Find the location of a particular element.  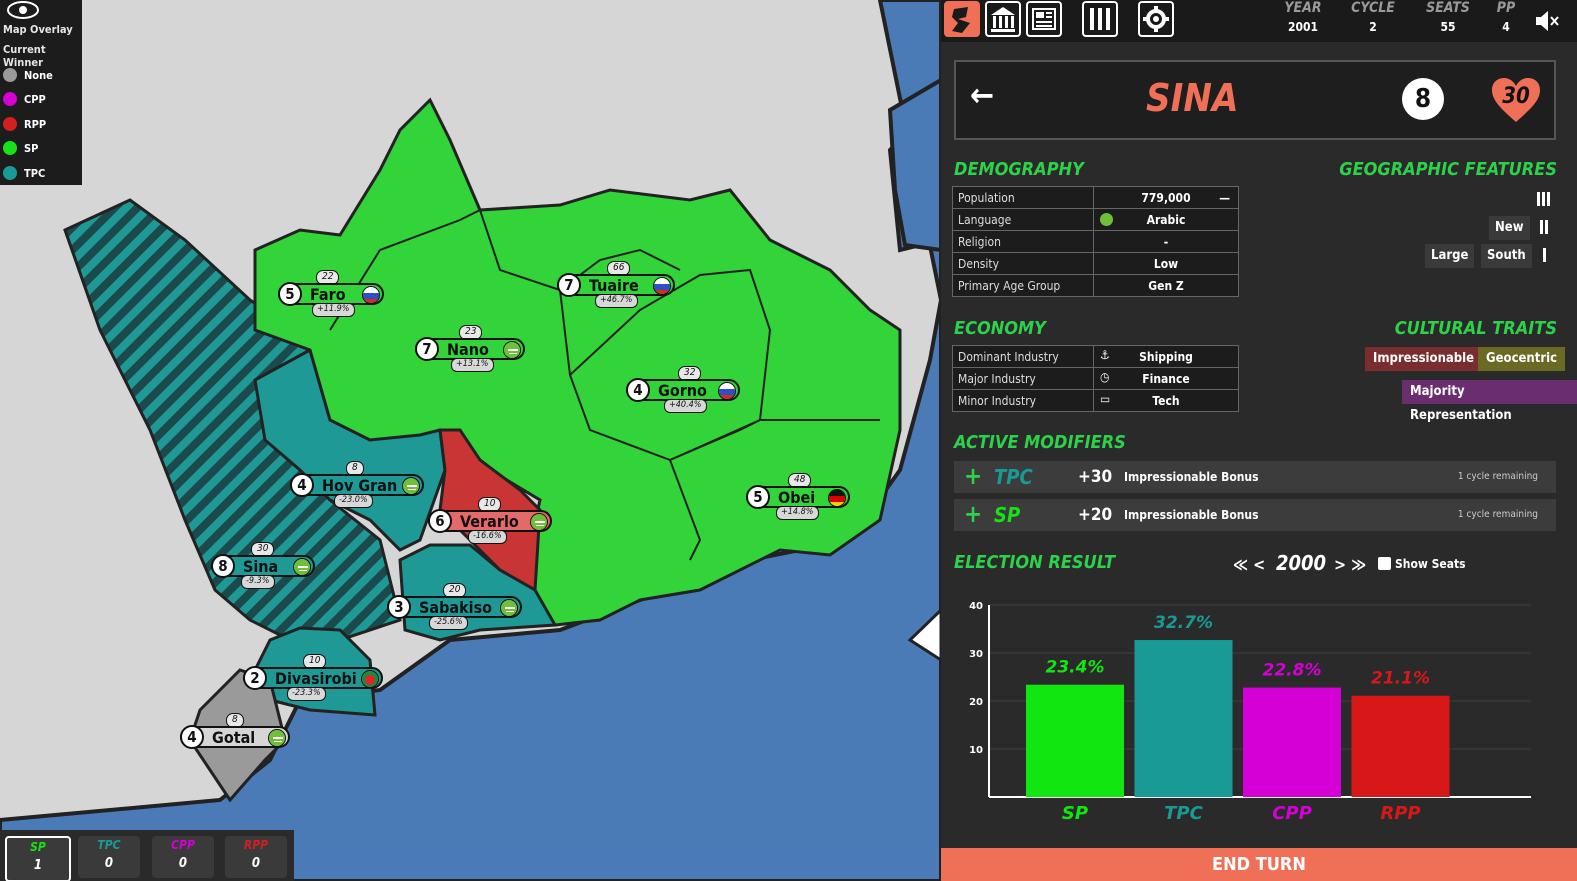

region-pill: 5 Obei is located at coordinates (798, 497).